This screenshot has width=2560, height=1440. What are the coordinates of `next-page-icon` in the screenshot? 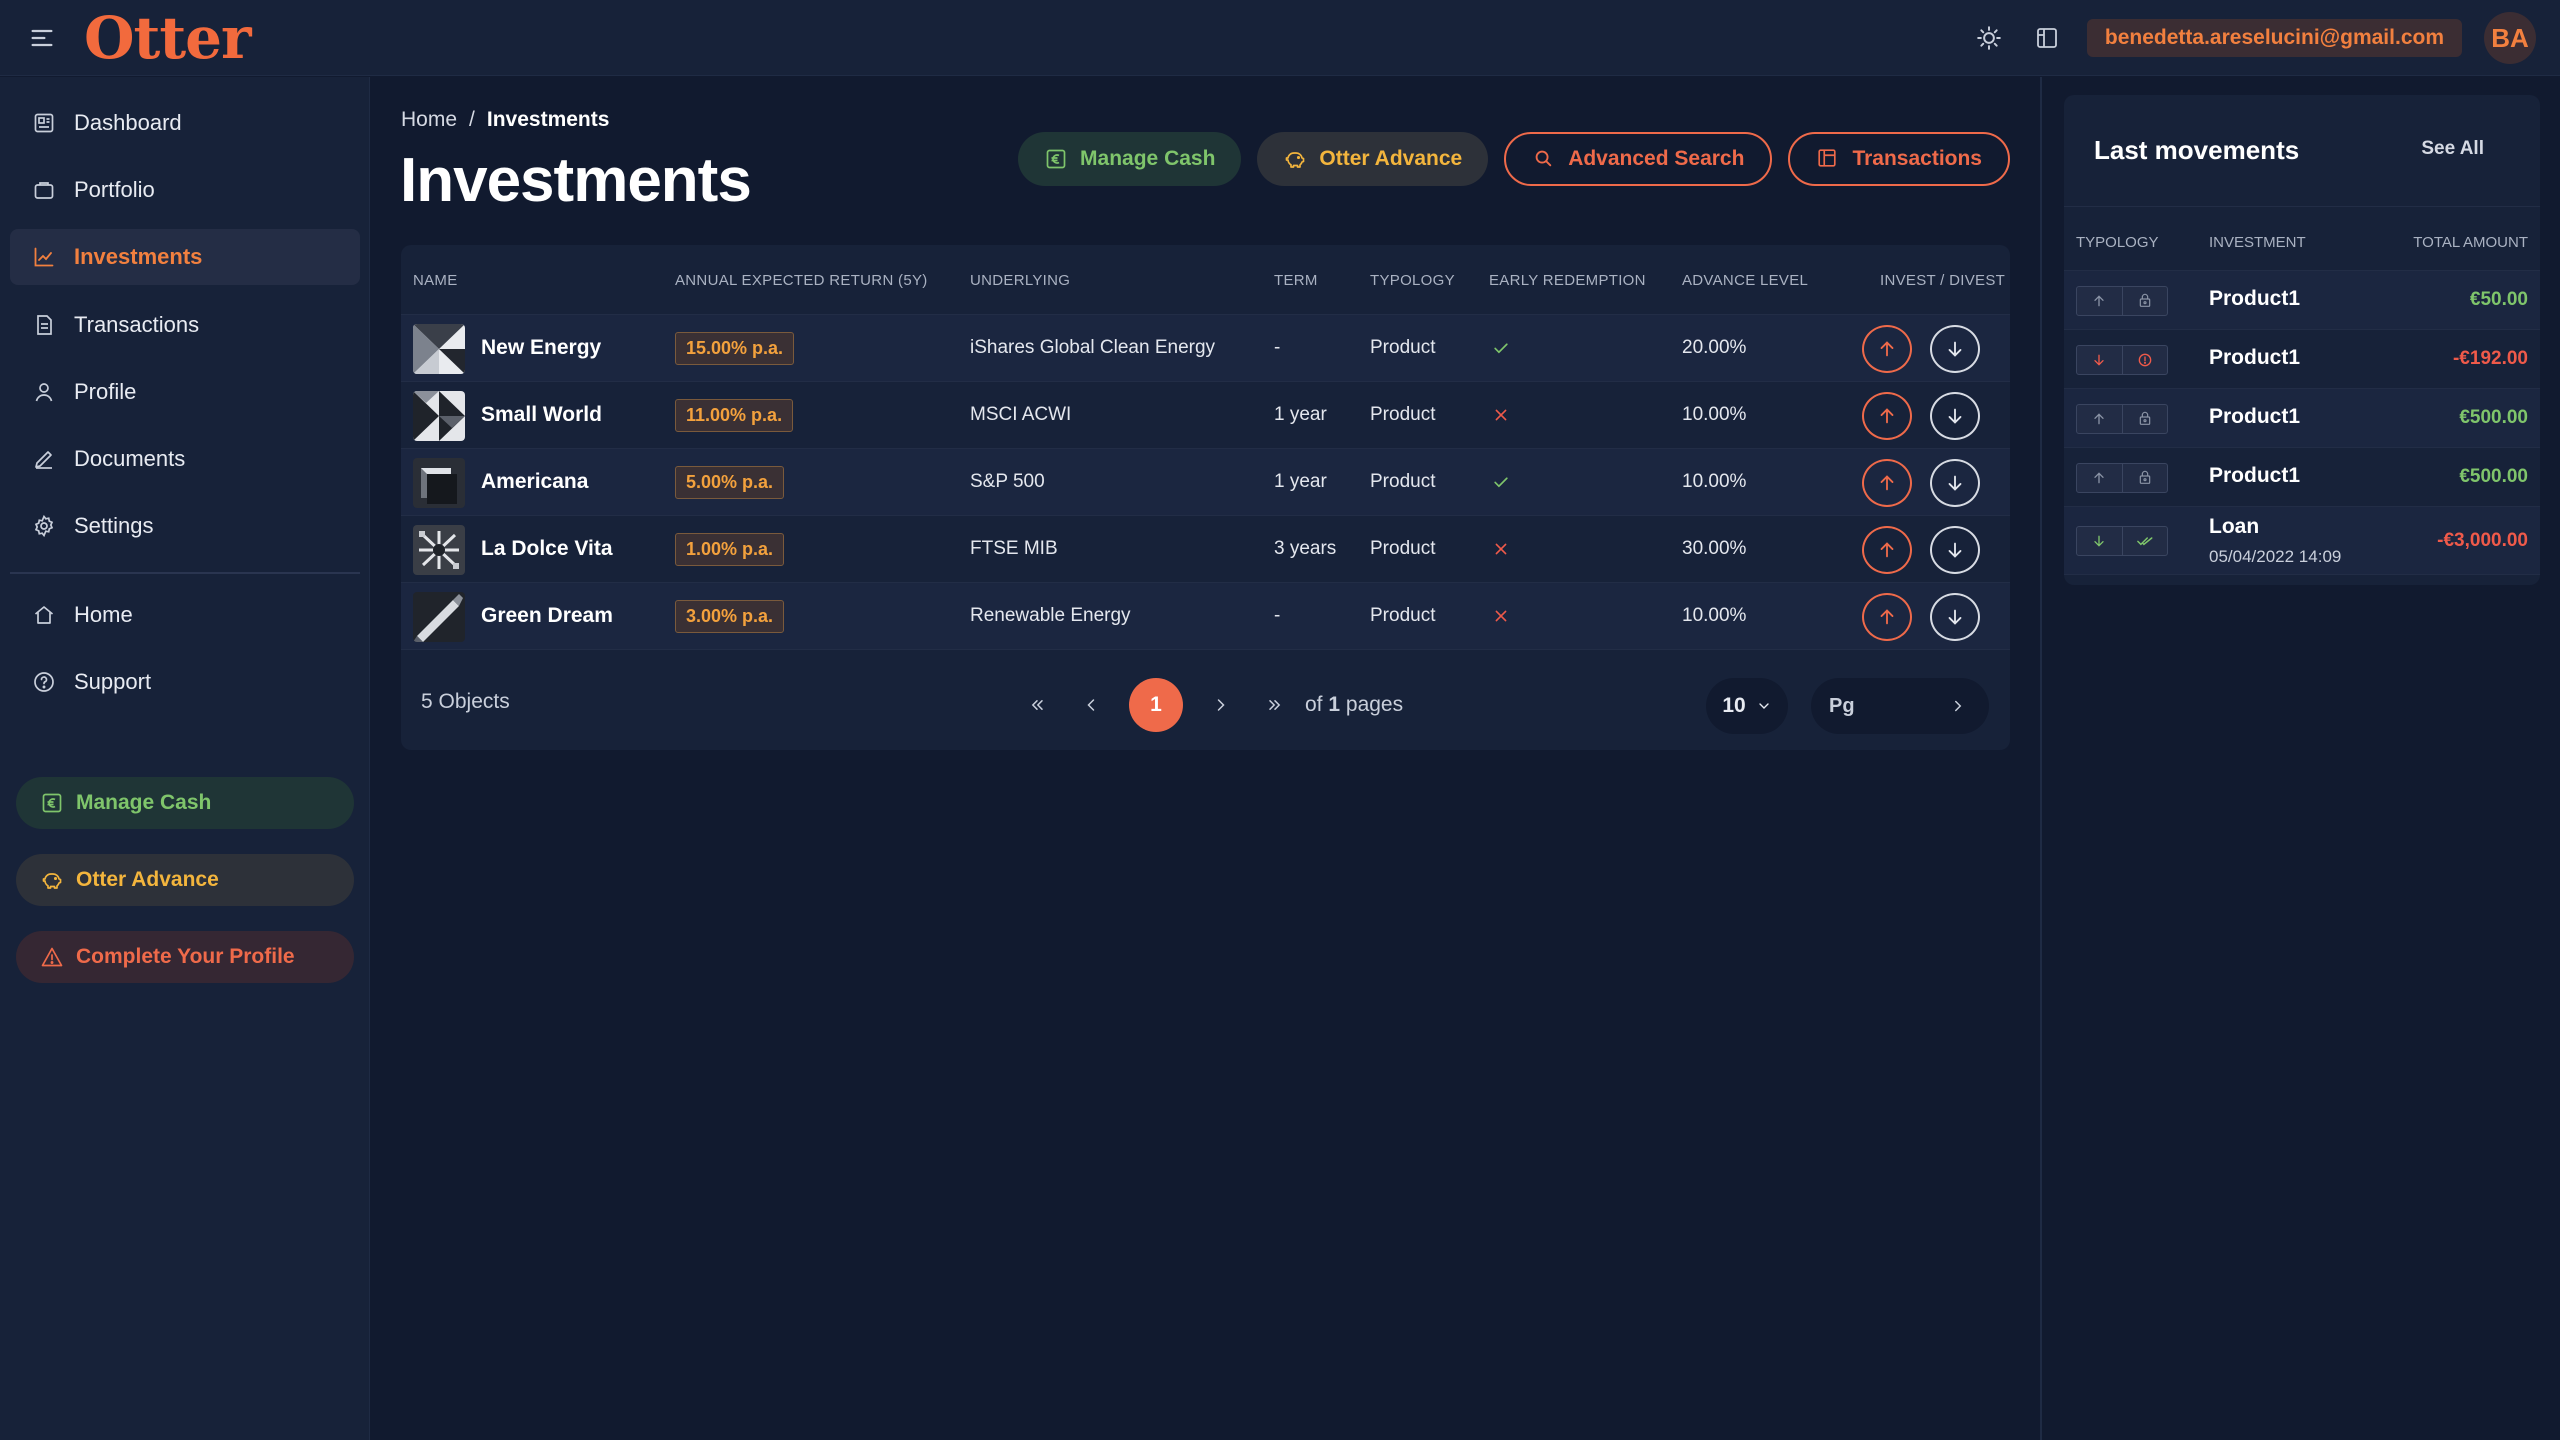 It's located at (1221, 705).